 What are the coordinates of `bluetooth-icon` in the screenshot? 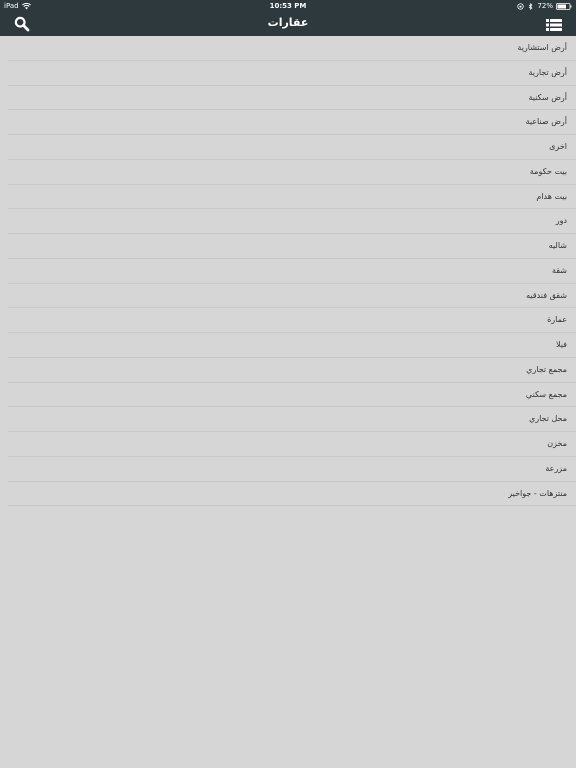 It's located at (531, 6).